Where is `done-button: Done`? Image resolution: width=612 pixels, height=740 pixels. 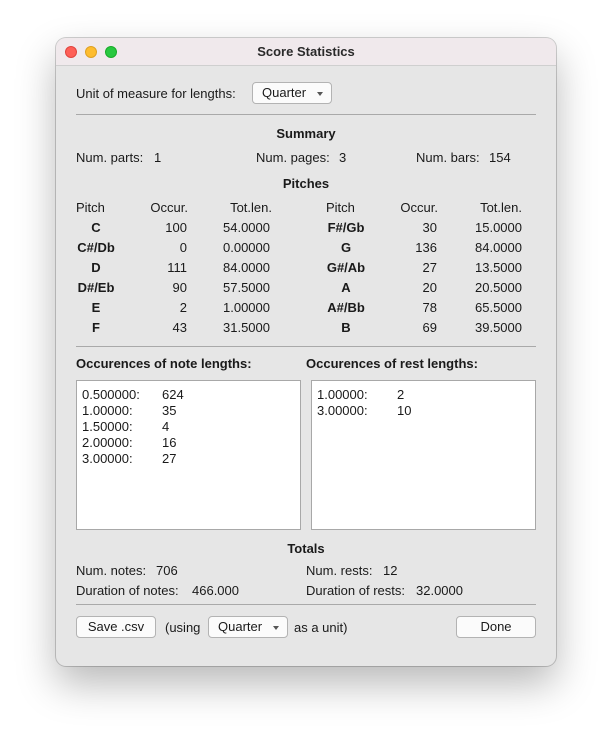 done-button: Done is located at coordinates (496, 627).